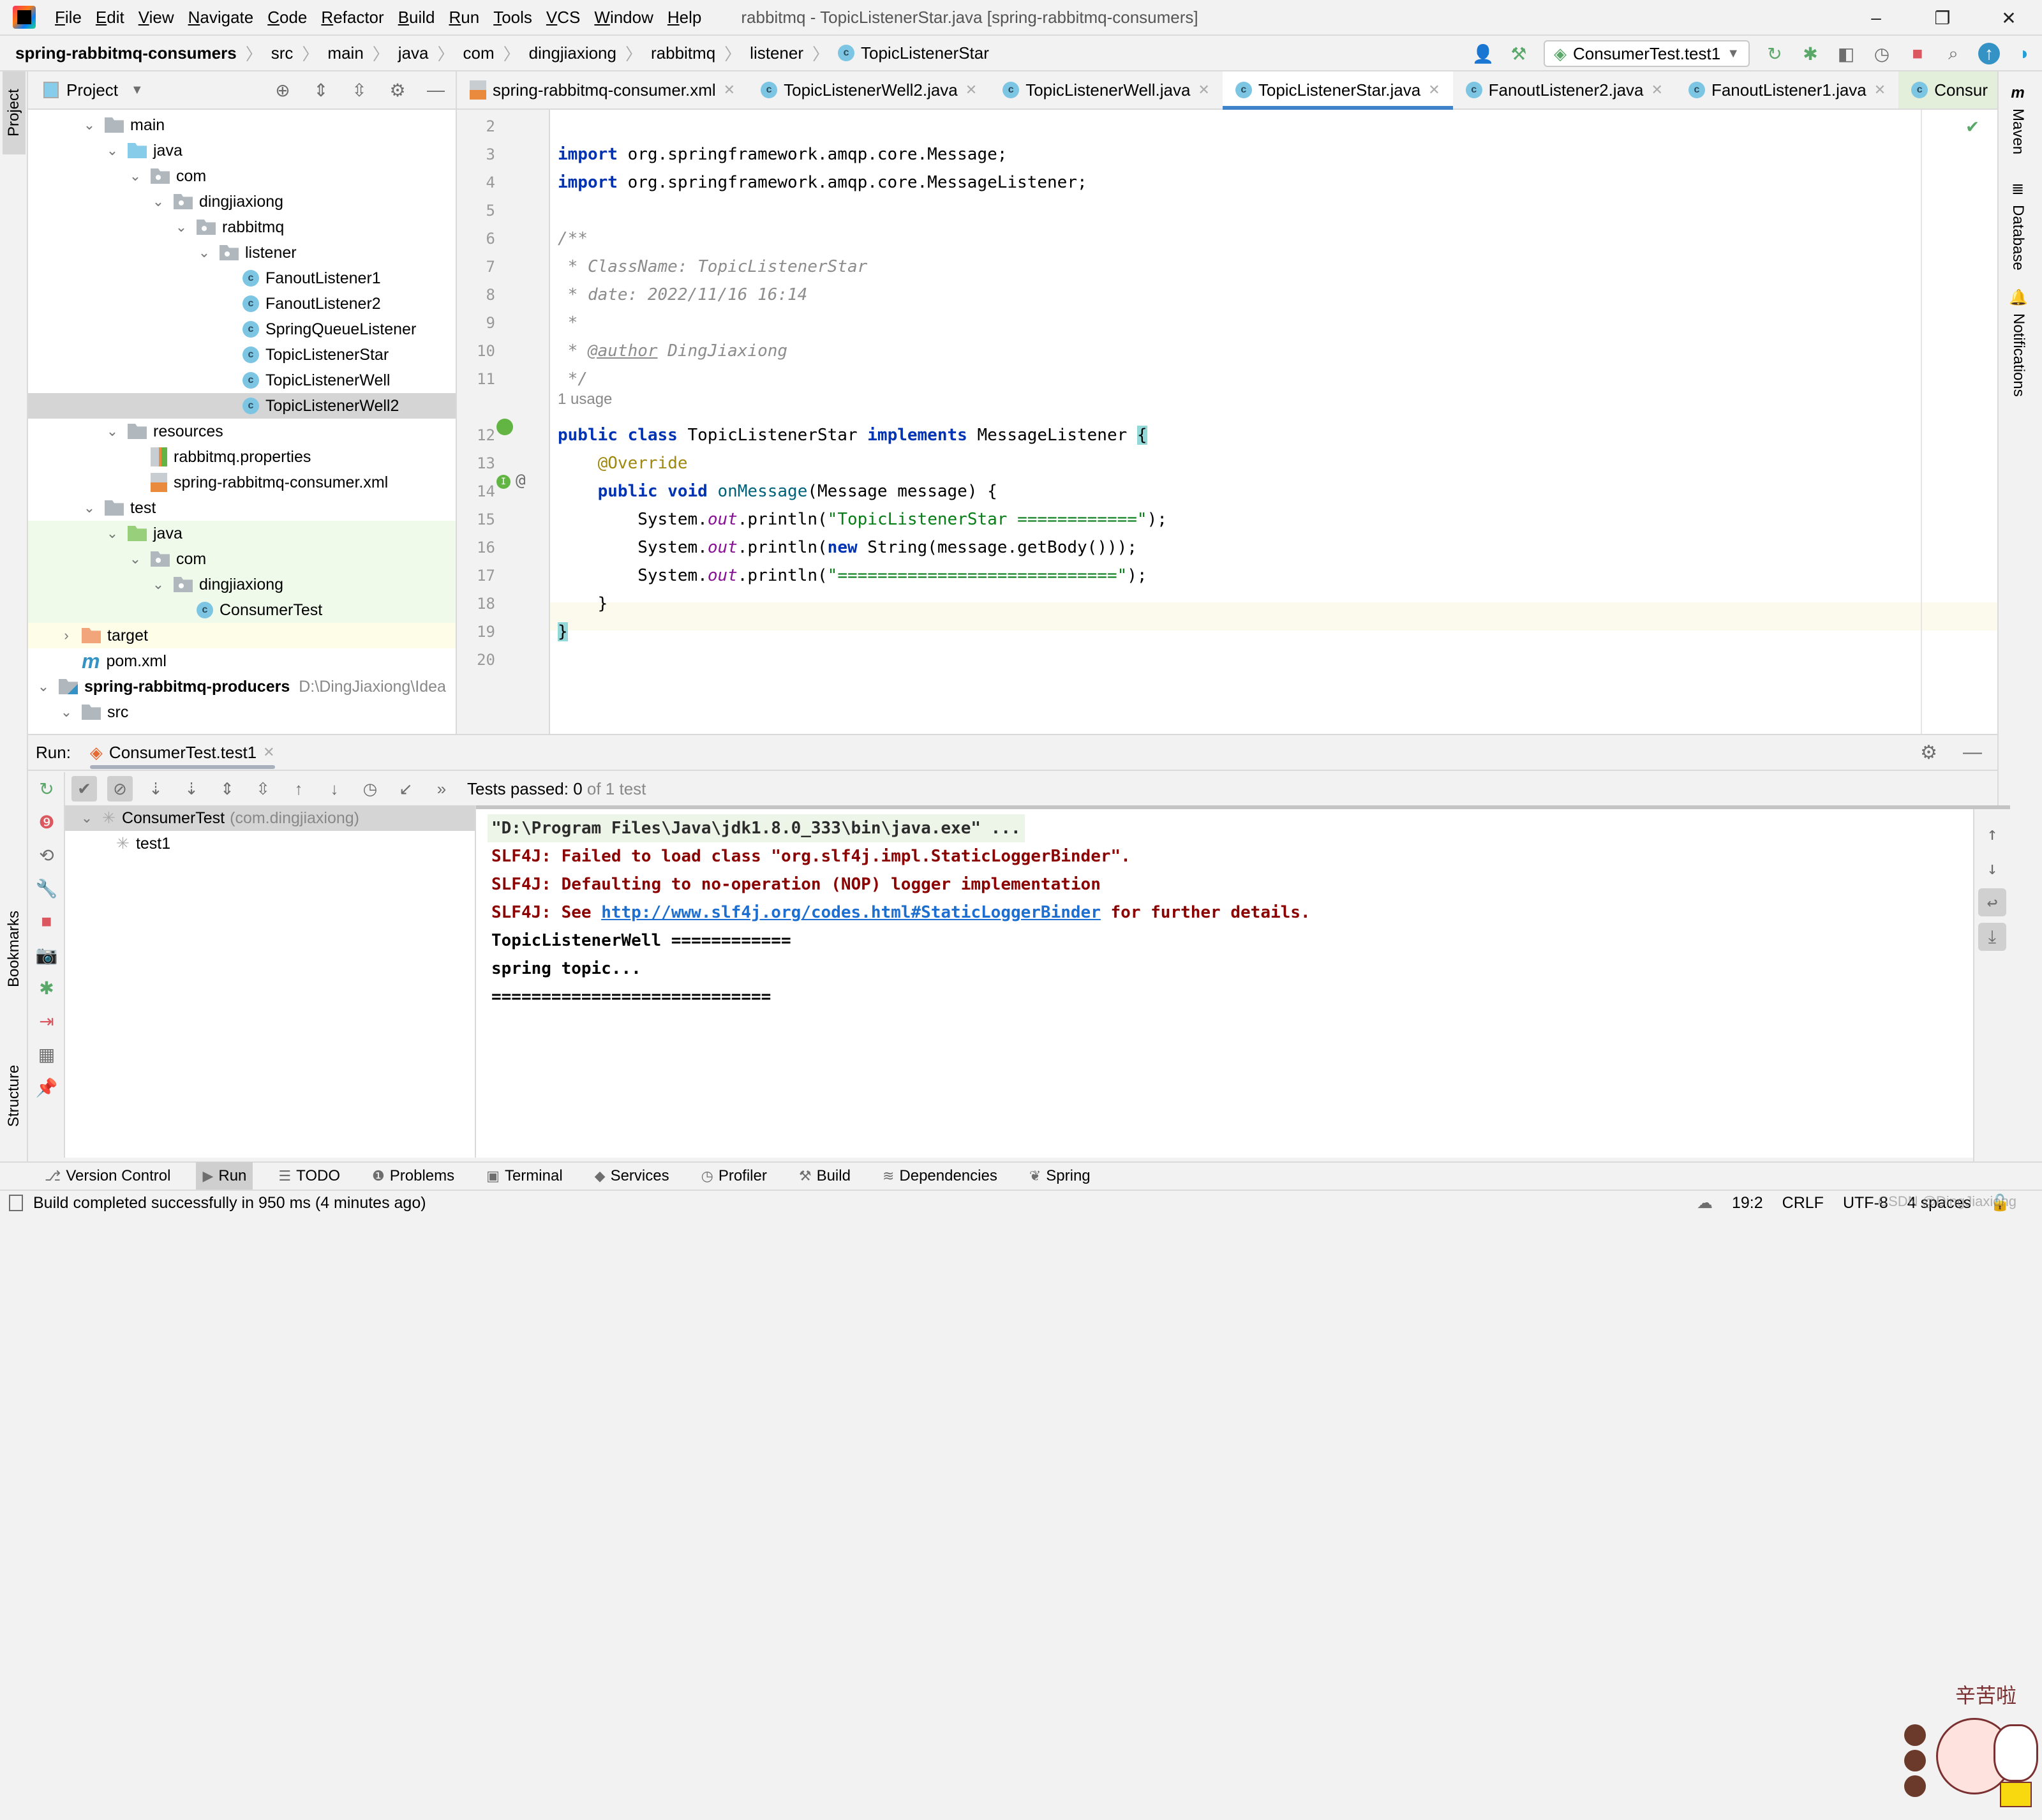  I want to click on run-config-selector: ◈ ConsumerTest.test1 ▼, so click(1647, 53).